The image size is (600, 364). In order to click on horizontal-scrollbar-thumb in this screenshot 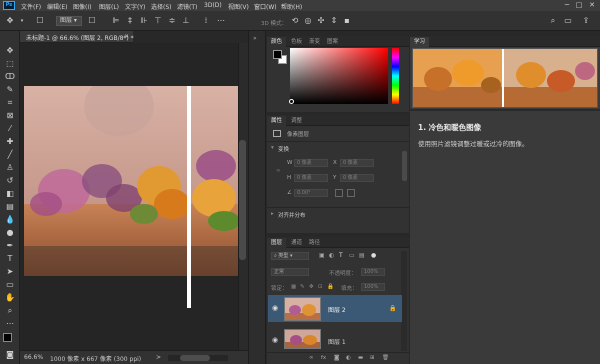, I will do `click(195, 358)`.